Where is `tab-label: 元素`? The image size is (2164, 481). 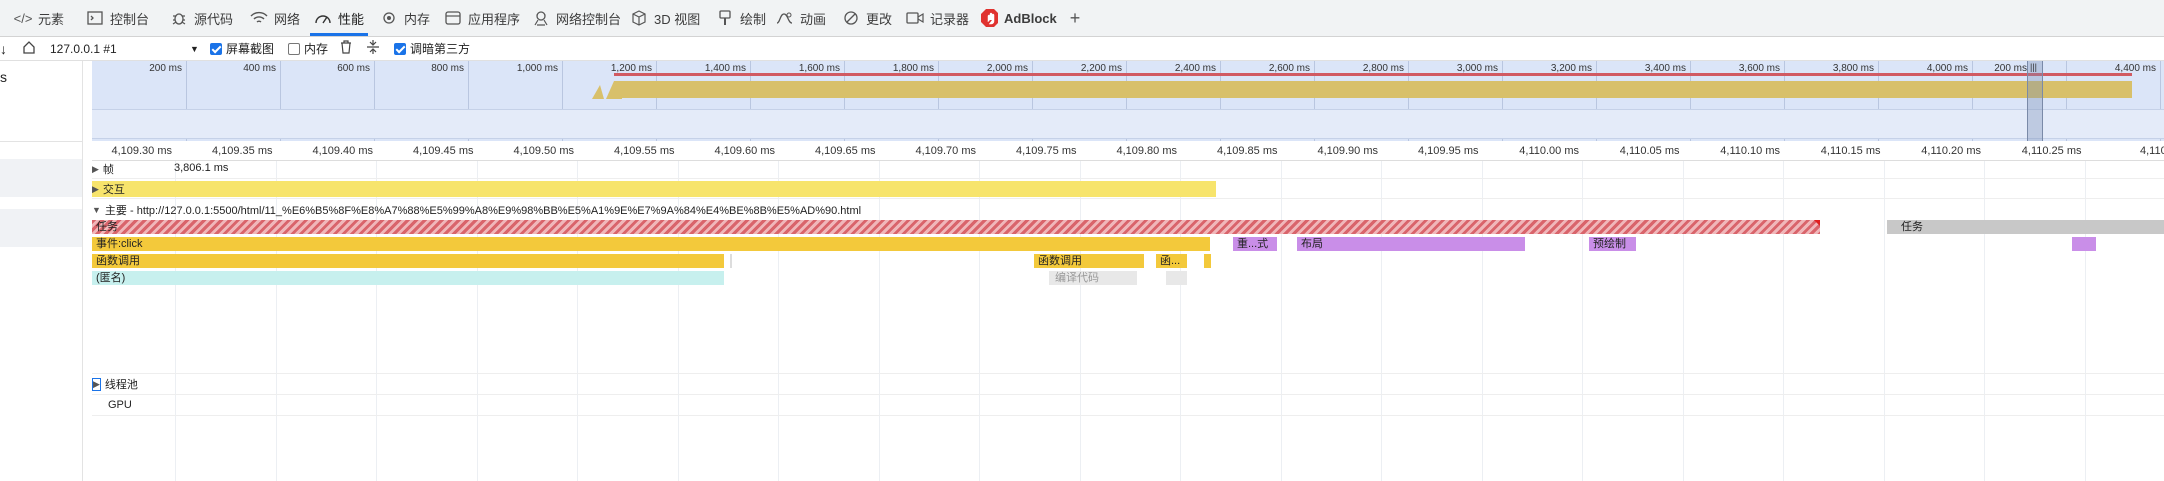 tab-label: 元素 is located at coordinates (51, 19).